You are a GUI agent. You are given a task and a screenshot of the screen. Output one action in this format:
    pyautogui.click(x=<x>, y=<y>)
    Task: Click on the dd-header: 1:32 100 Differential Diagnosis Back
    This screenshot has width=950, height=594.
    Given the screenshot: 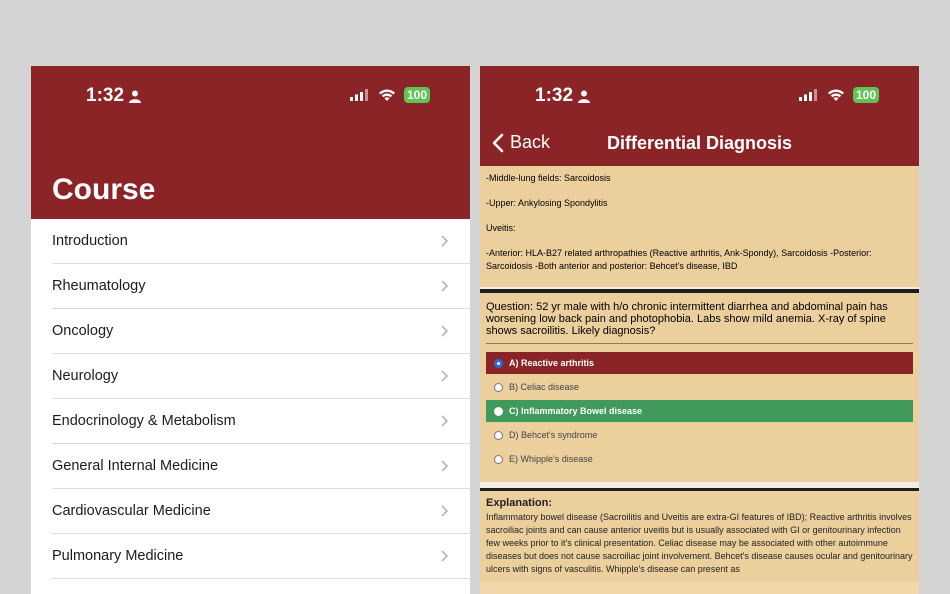 What is the action you would take?
    pyautogui.click(x=699, y=116)
    